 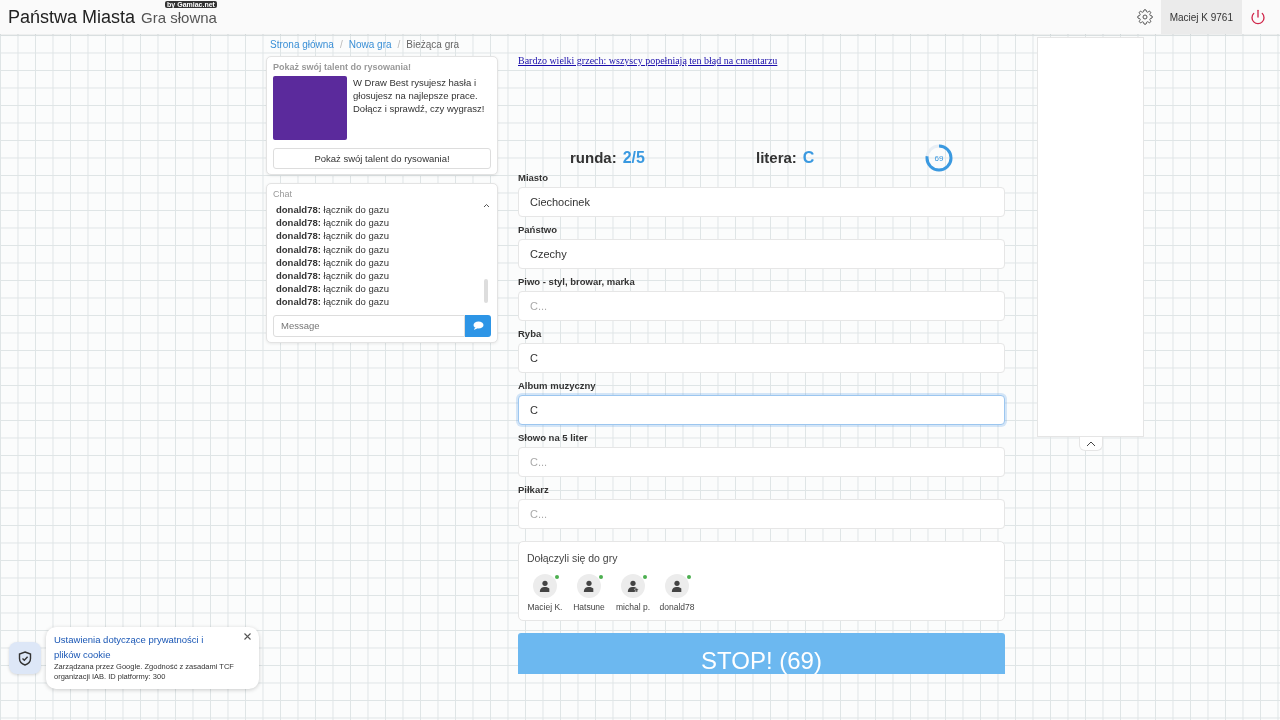 I want to click on letter-label: litera:, so click(x=776, y=157).